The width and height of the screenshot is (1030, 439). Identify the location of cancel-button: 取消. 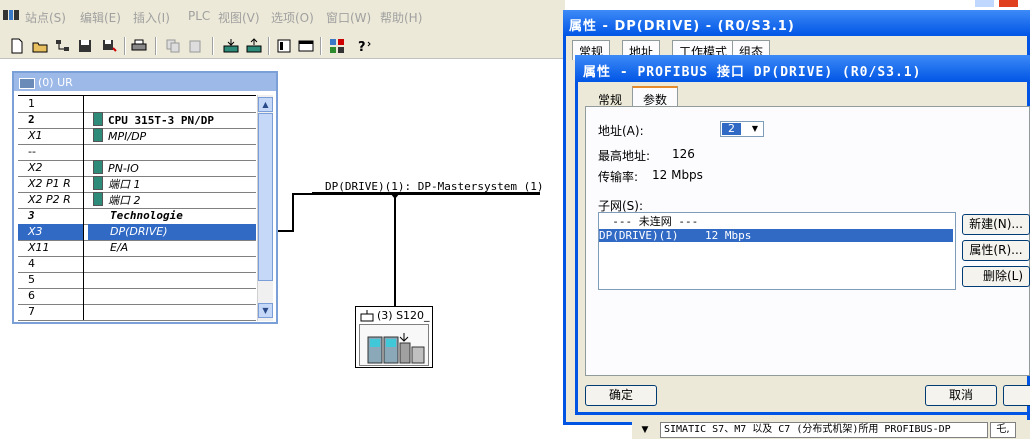
(961, 395).